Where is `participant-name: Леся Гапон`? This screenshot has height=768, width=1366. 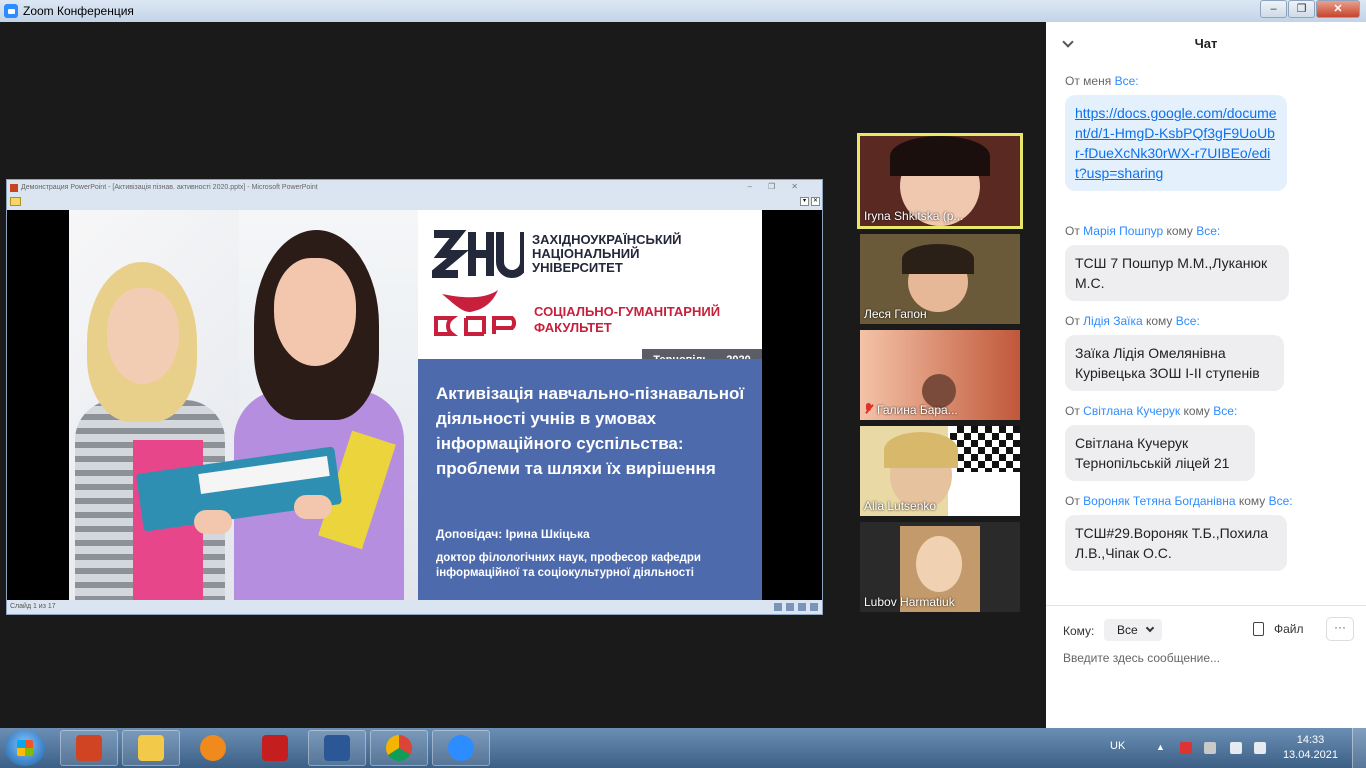
participant-name: Леся Гапон is located at coordinates (895, 314).